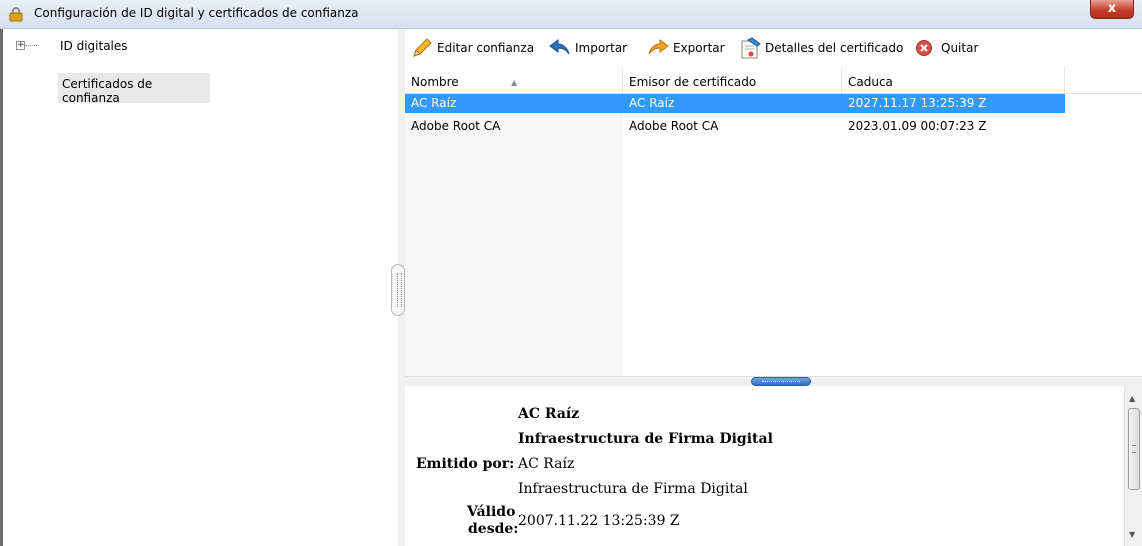  I want to click on lock-icon, so click(16, 14).